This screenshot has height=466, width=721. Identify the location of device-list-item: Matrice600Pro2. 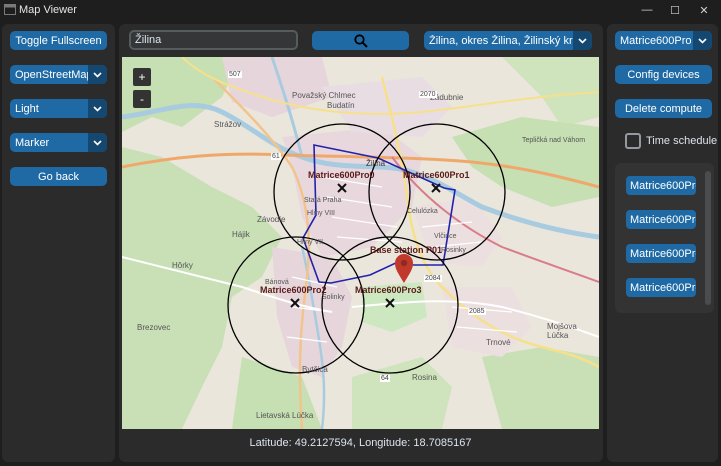
(661, 253).